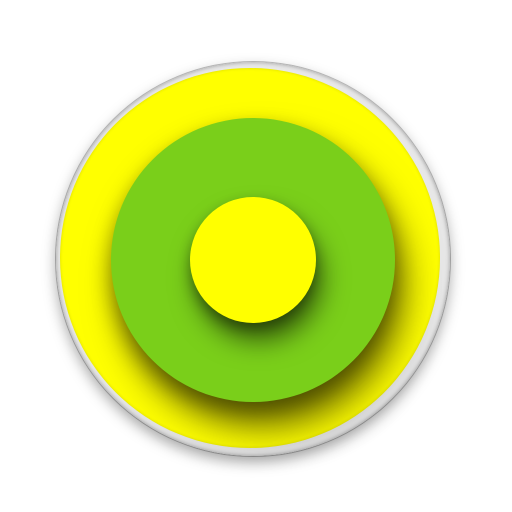 Image resolution: width=512 pixels, height=512 pixels. Describe the element at coordinates (253, 260) in the screenshot. I see `center-yellow-dot` at that location.